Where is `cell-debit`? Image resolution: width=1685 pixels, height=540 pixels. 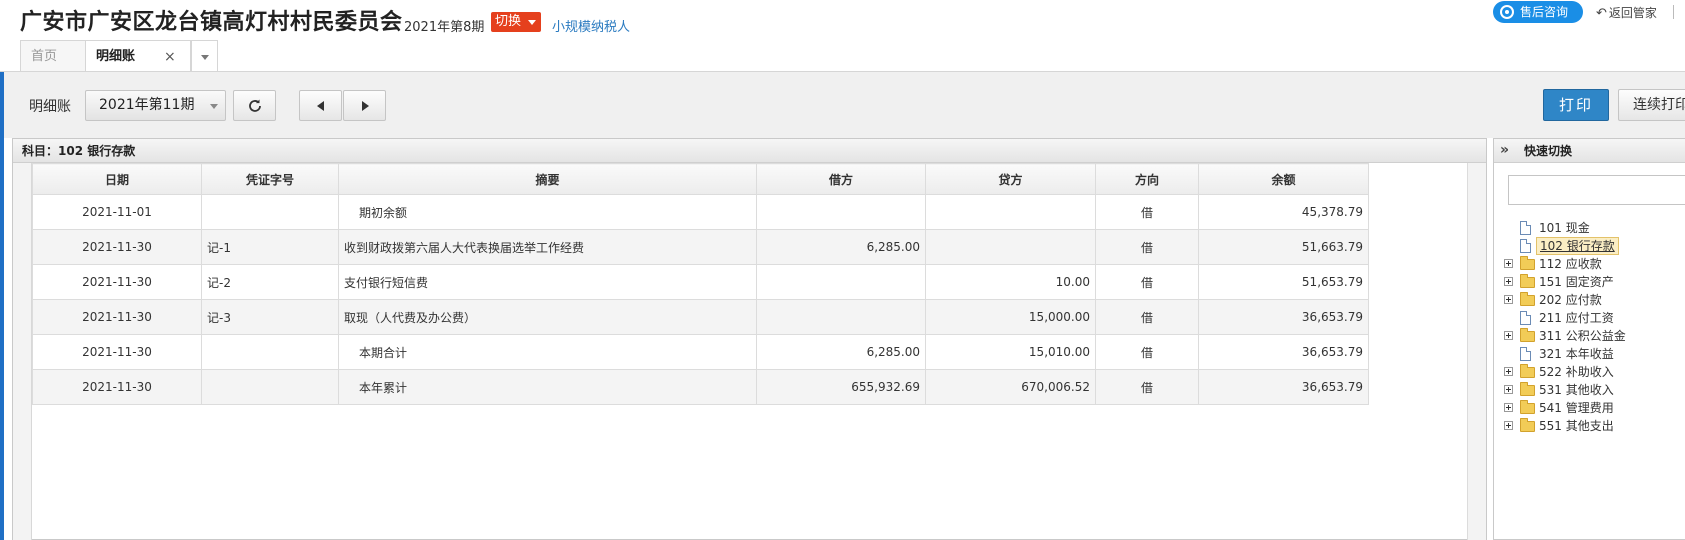
cell-debit is located at coordinates (841, 212).